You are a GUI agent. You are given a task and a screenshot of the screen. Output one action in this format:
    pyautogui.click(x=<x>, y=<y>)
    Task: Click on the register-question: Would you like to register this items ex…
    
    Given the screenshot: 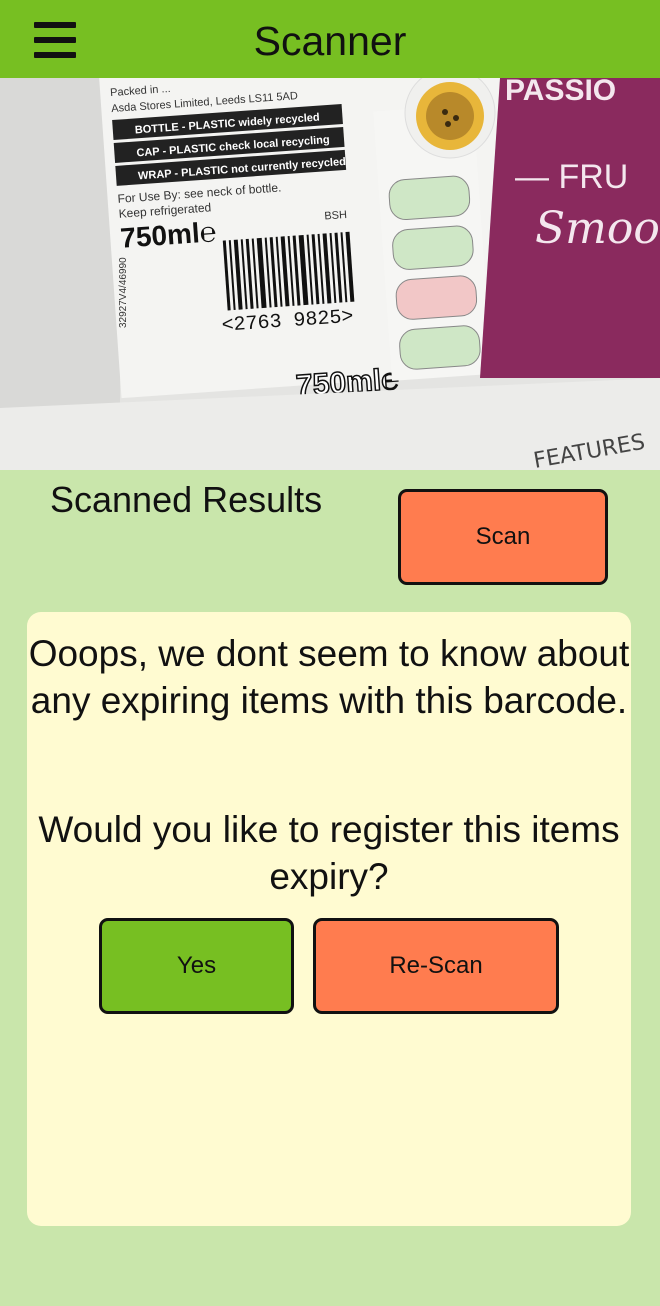 What is the action you would take?
    pyautogui.click(x=329, y=853)
    